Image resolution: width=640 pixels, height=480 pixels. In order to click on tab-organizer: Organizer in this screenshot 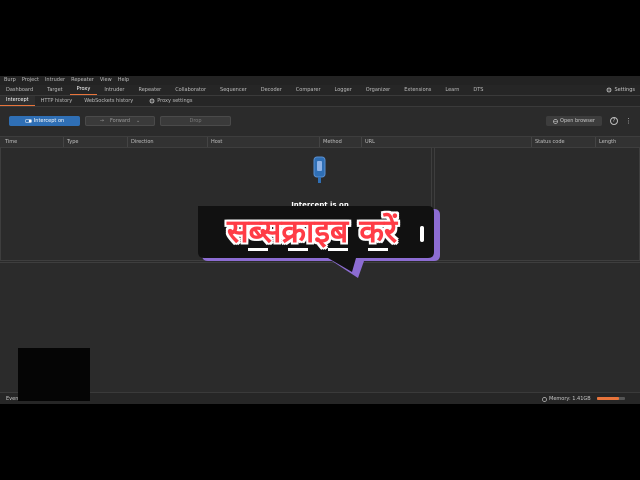, I will do `click(378, 90)`.